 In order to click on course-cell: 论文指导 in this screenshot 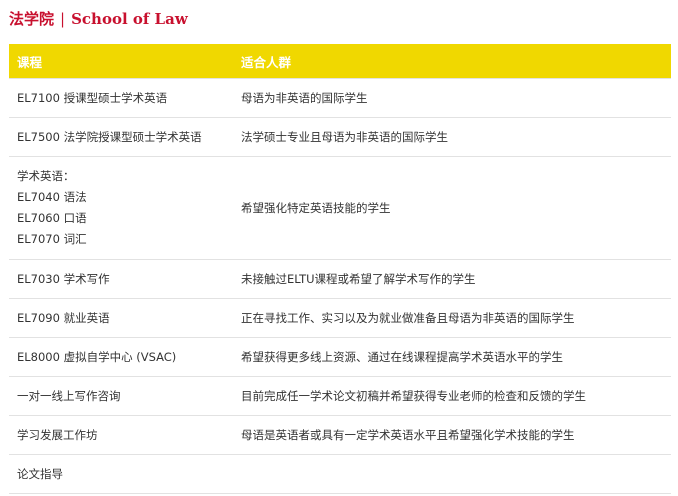, I will do `click(117, 474)`.